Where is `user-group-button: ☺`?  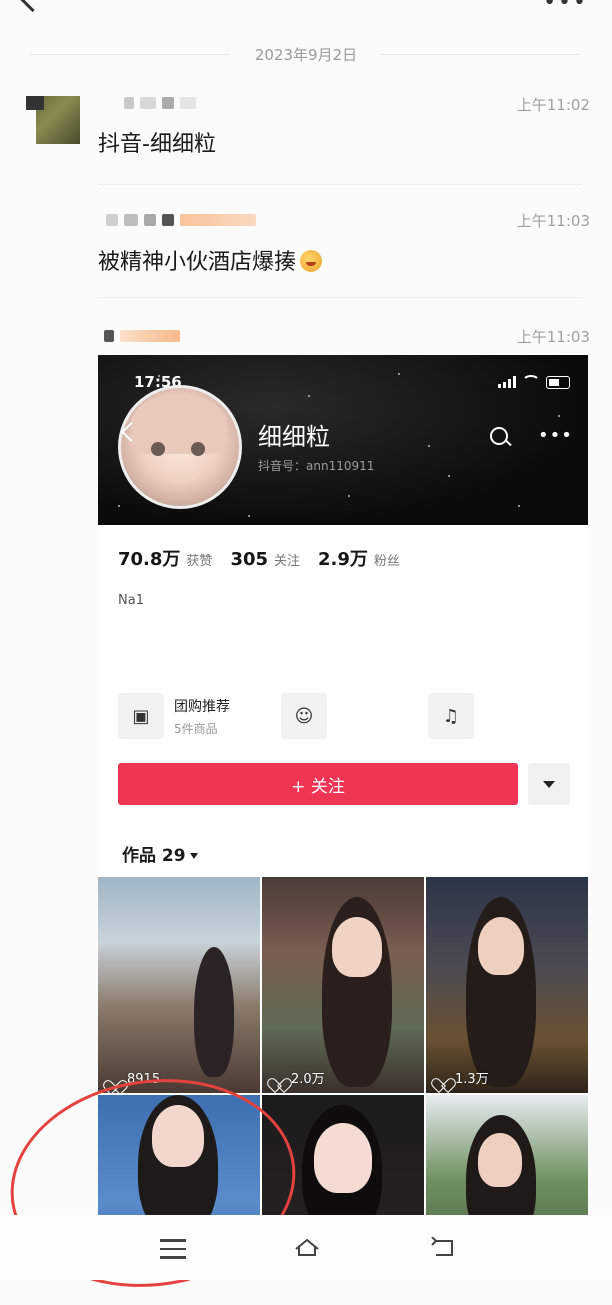 user-group-button: ☺ is located at coordinates (304, 716).